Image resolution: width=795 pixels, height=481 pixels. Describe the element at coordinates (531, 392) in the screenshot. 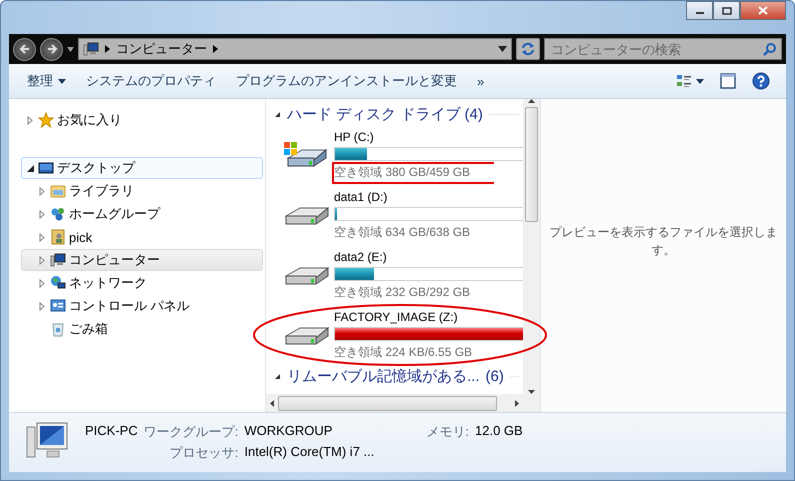

I see `scroll-down-arrow-icon` at that location.